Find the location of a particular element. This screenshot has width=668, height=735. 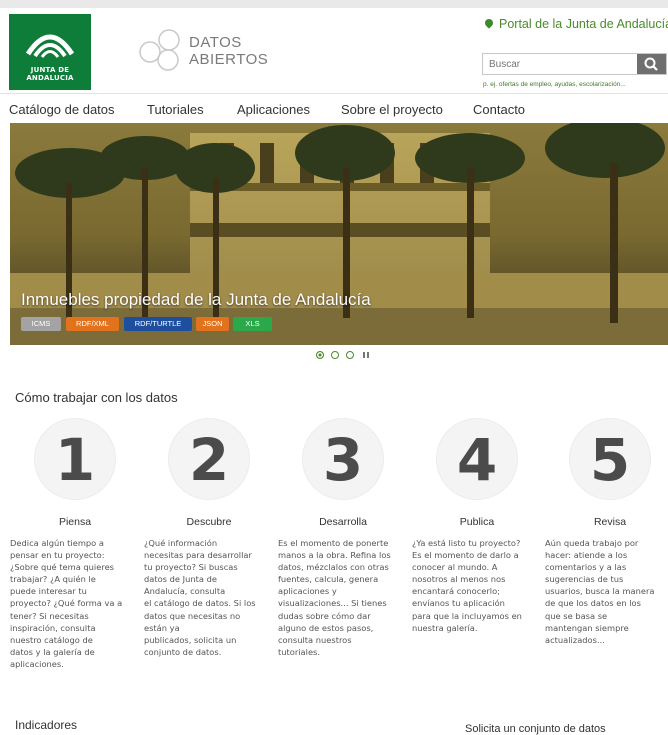

search-icon is located at coordinates (651, 64).